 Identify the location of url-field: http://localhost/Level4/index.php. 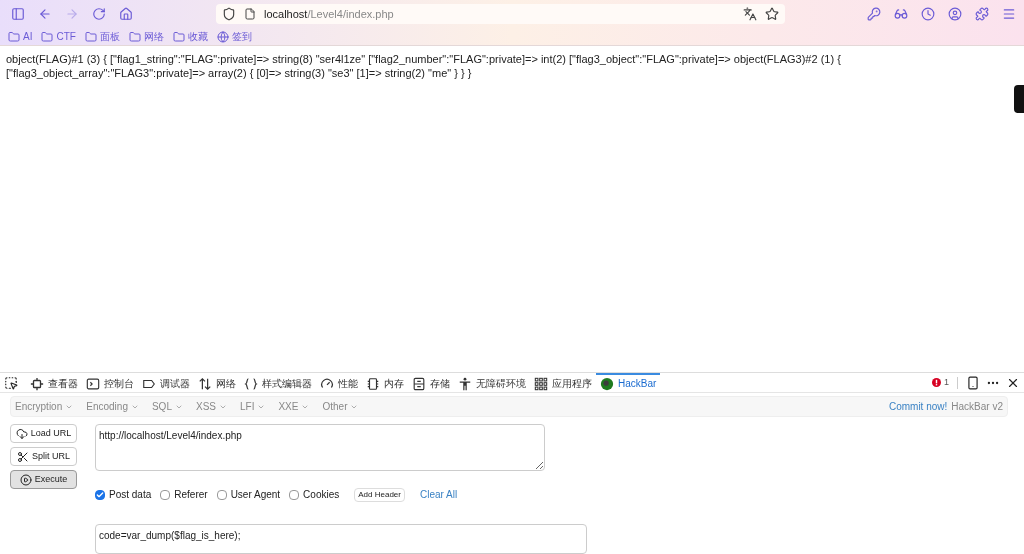
(320, 447).